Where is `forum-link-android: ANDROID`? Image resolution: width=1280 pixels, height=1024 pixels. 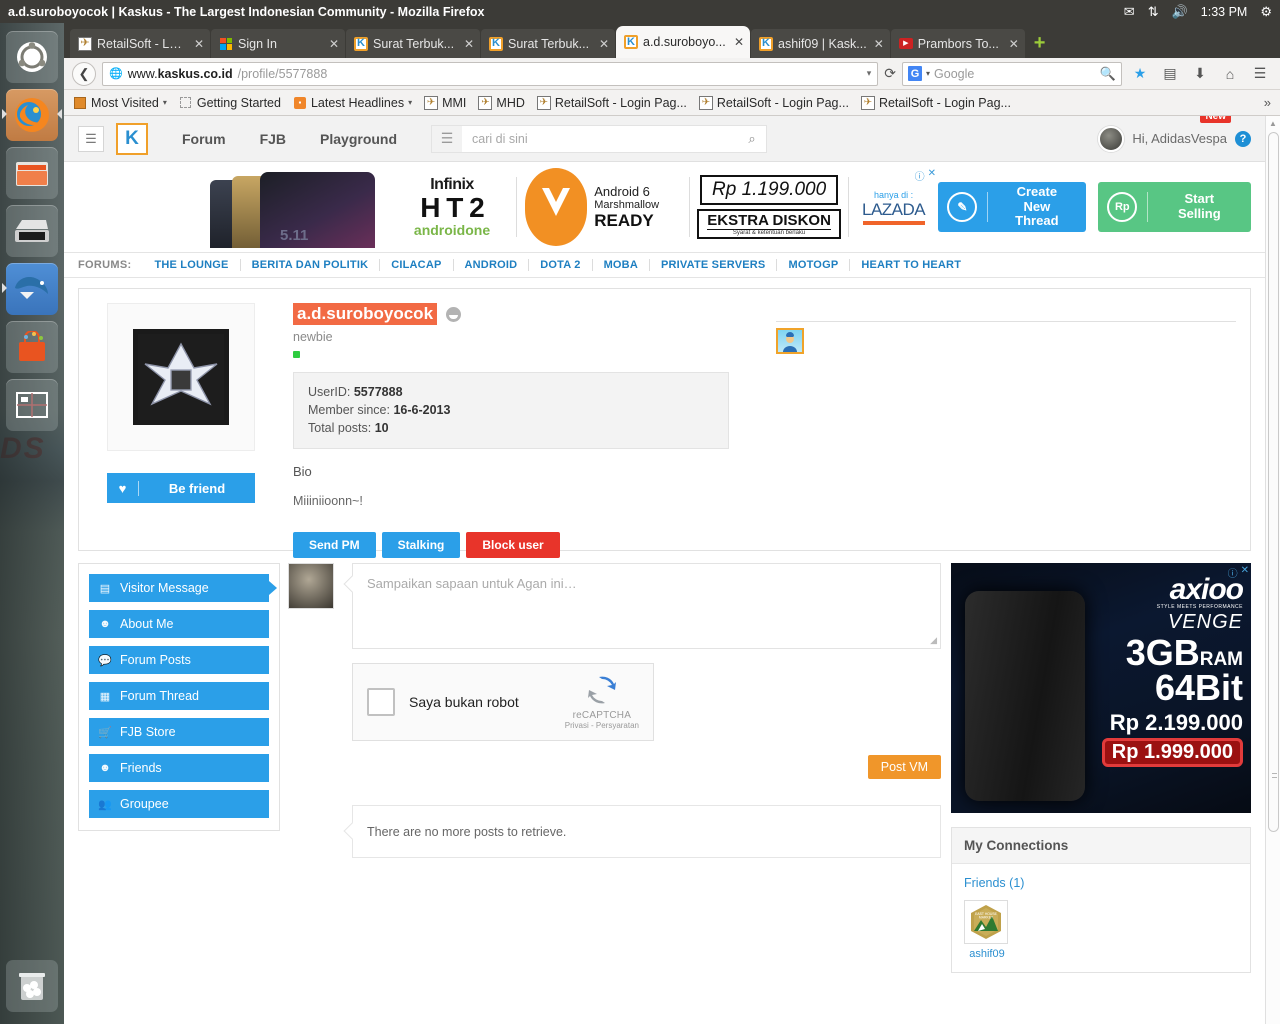 forum-link-android: ANDROID is located at coordinates (492, 265).